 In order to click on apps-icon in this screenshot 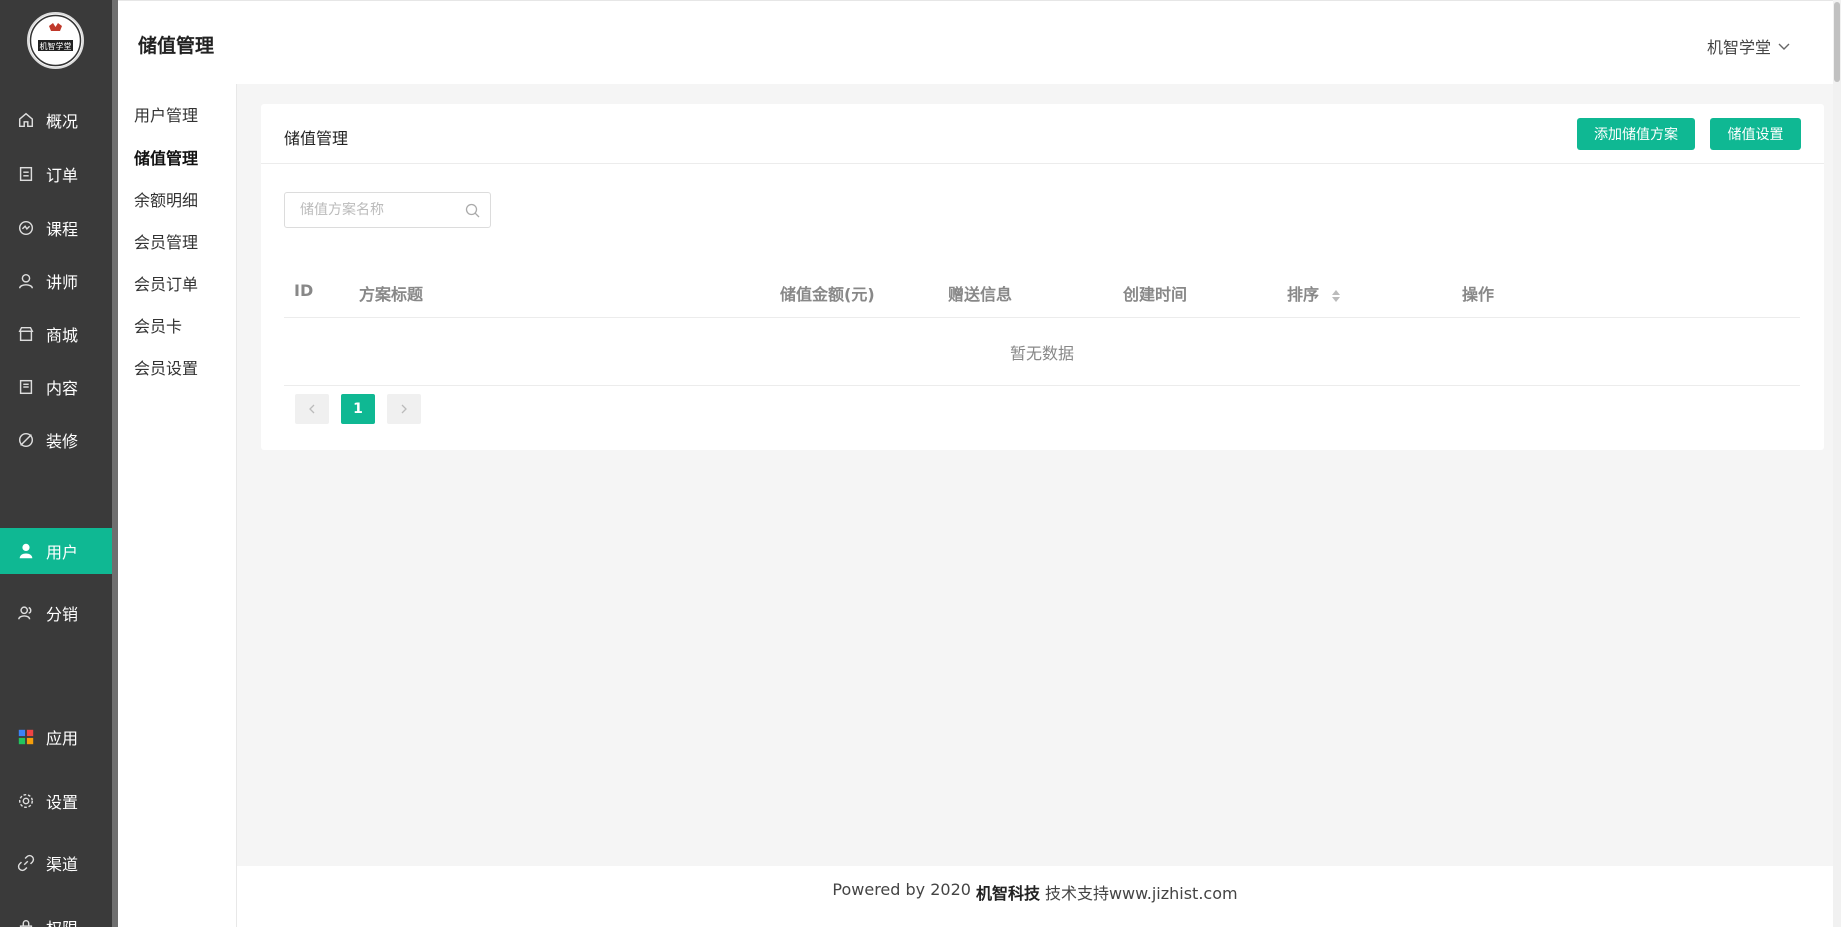, I will do `click(26, 737)`.